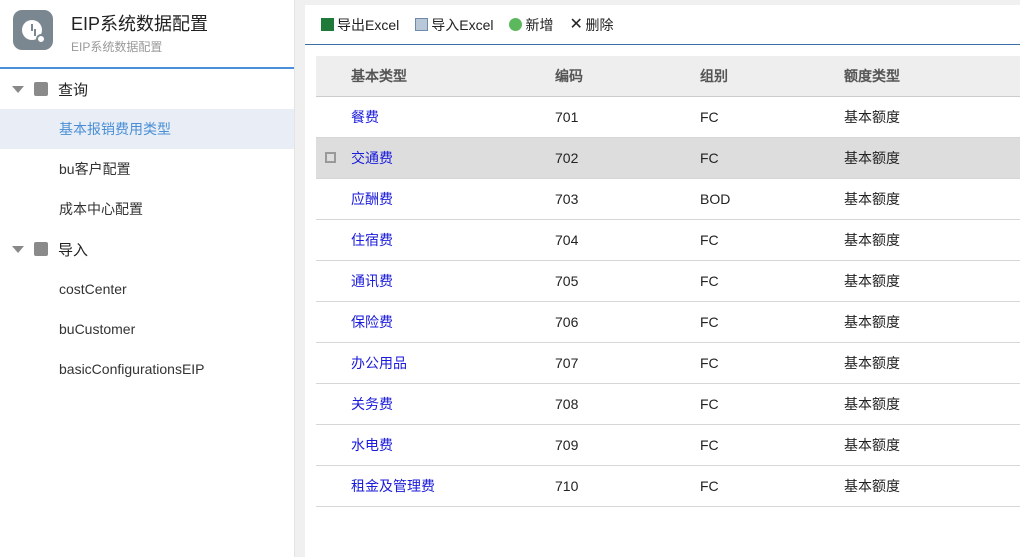 This screenshot has height=557, width=1020. What do you see at coordinates (147, 169) in the screenshot?
I see `sidebar-item-bu-customer-config: bu客户配置` at bounding box center [147, 169].